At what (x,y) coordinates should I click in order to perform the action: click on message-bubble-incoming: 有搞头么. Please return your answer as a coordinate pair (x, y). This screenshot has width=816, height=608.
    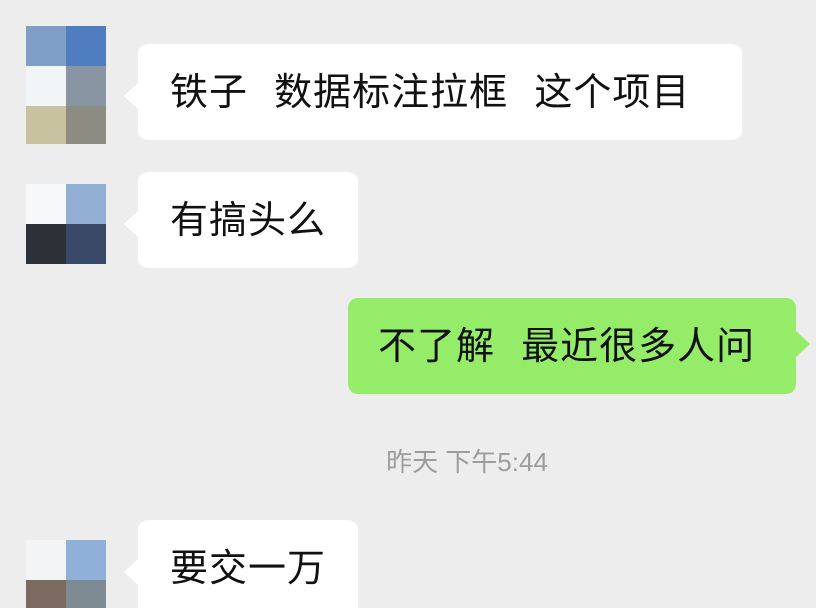
    Looking at the image, I should click on (241, 220).